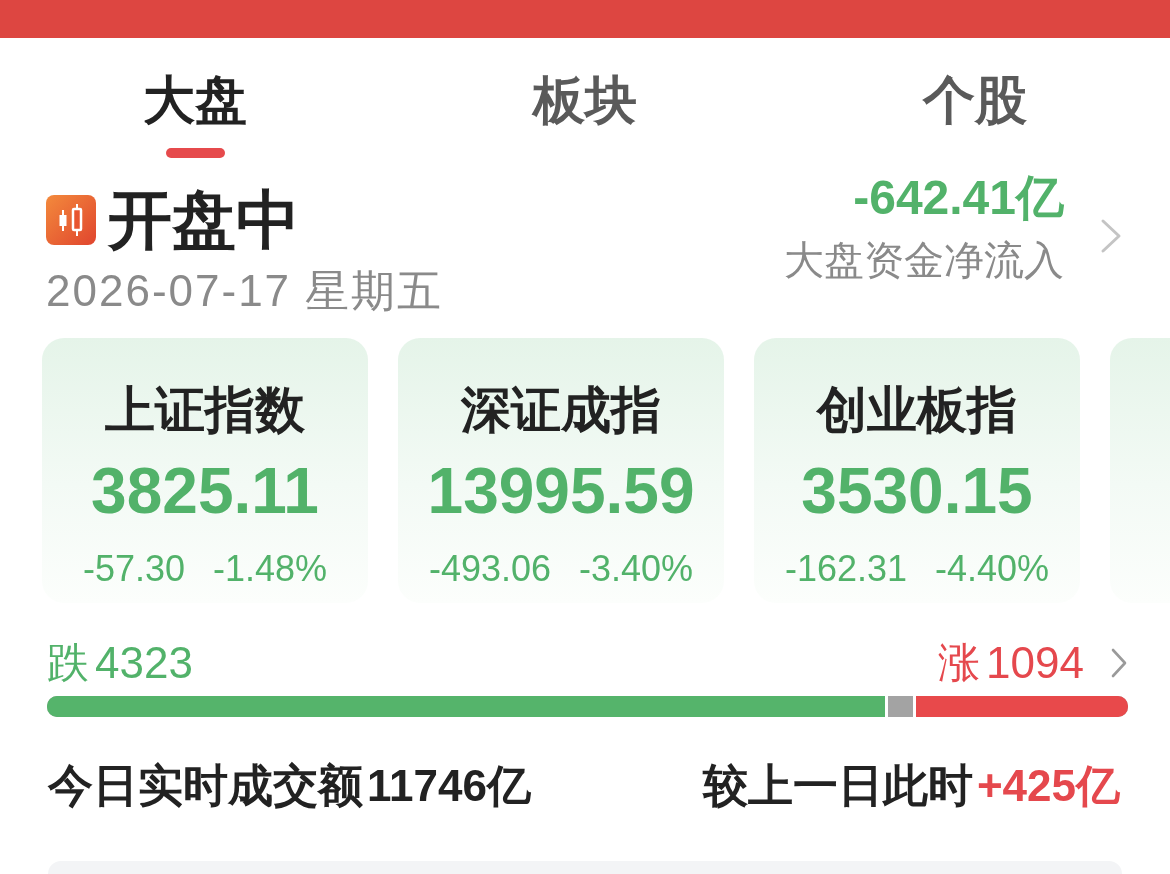 This screenshot has width=1170, height=874. Describe the element at coordinates (205, 786) in the screenshot. I see `turnover-label: 今日实时成交额` at that location.